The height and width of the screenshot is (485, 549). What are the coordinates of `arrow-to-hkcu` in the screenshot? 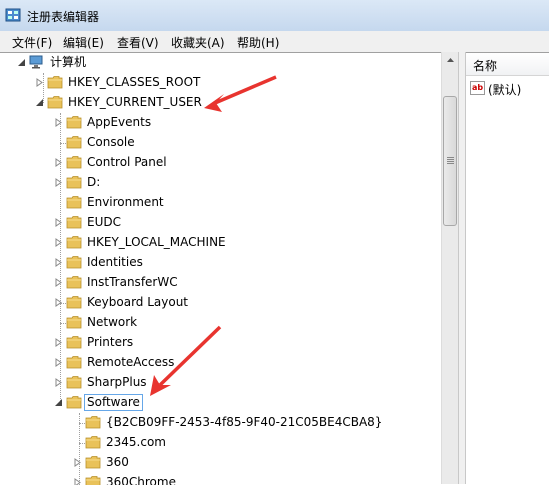 It's located at (245, 90).